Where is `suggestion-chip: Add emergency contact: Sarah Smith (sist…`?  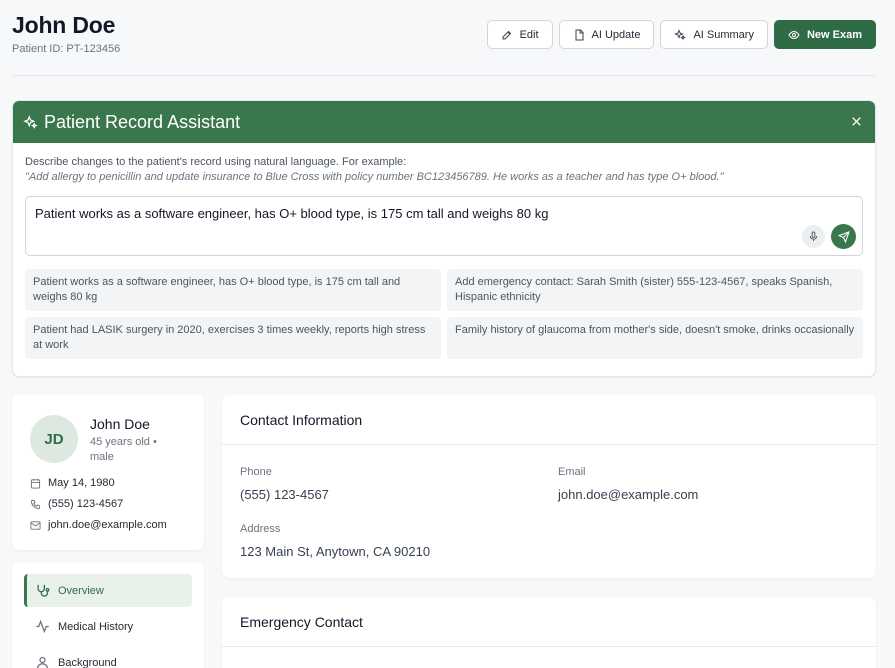 suggestion-chip: Add emergency contact: Sarah Smith (sist… is located at coordinates (655, 290).